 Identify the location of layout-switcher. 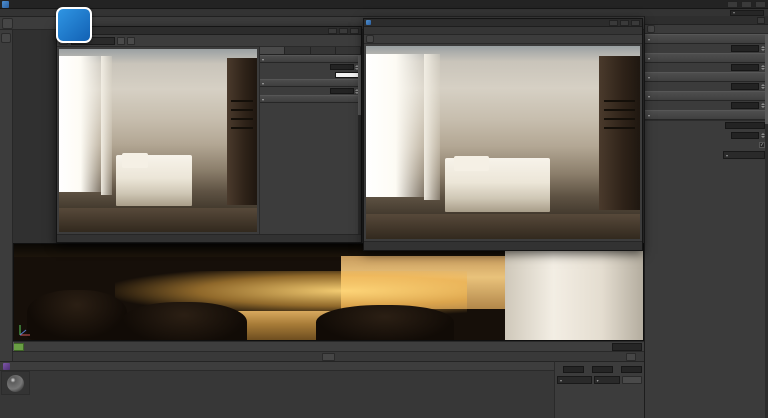
(747, 12).